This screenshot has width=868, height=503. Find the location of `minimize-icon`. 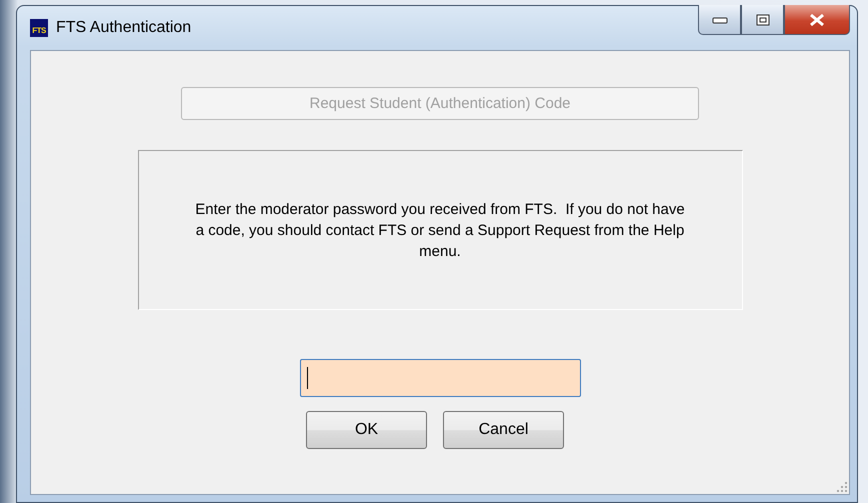

minimize-icon is located at coordinates (720, 20).